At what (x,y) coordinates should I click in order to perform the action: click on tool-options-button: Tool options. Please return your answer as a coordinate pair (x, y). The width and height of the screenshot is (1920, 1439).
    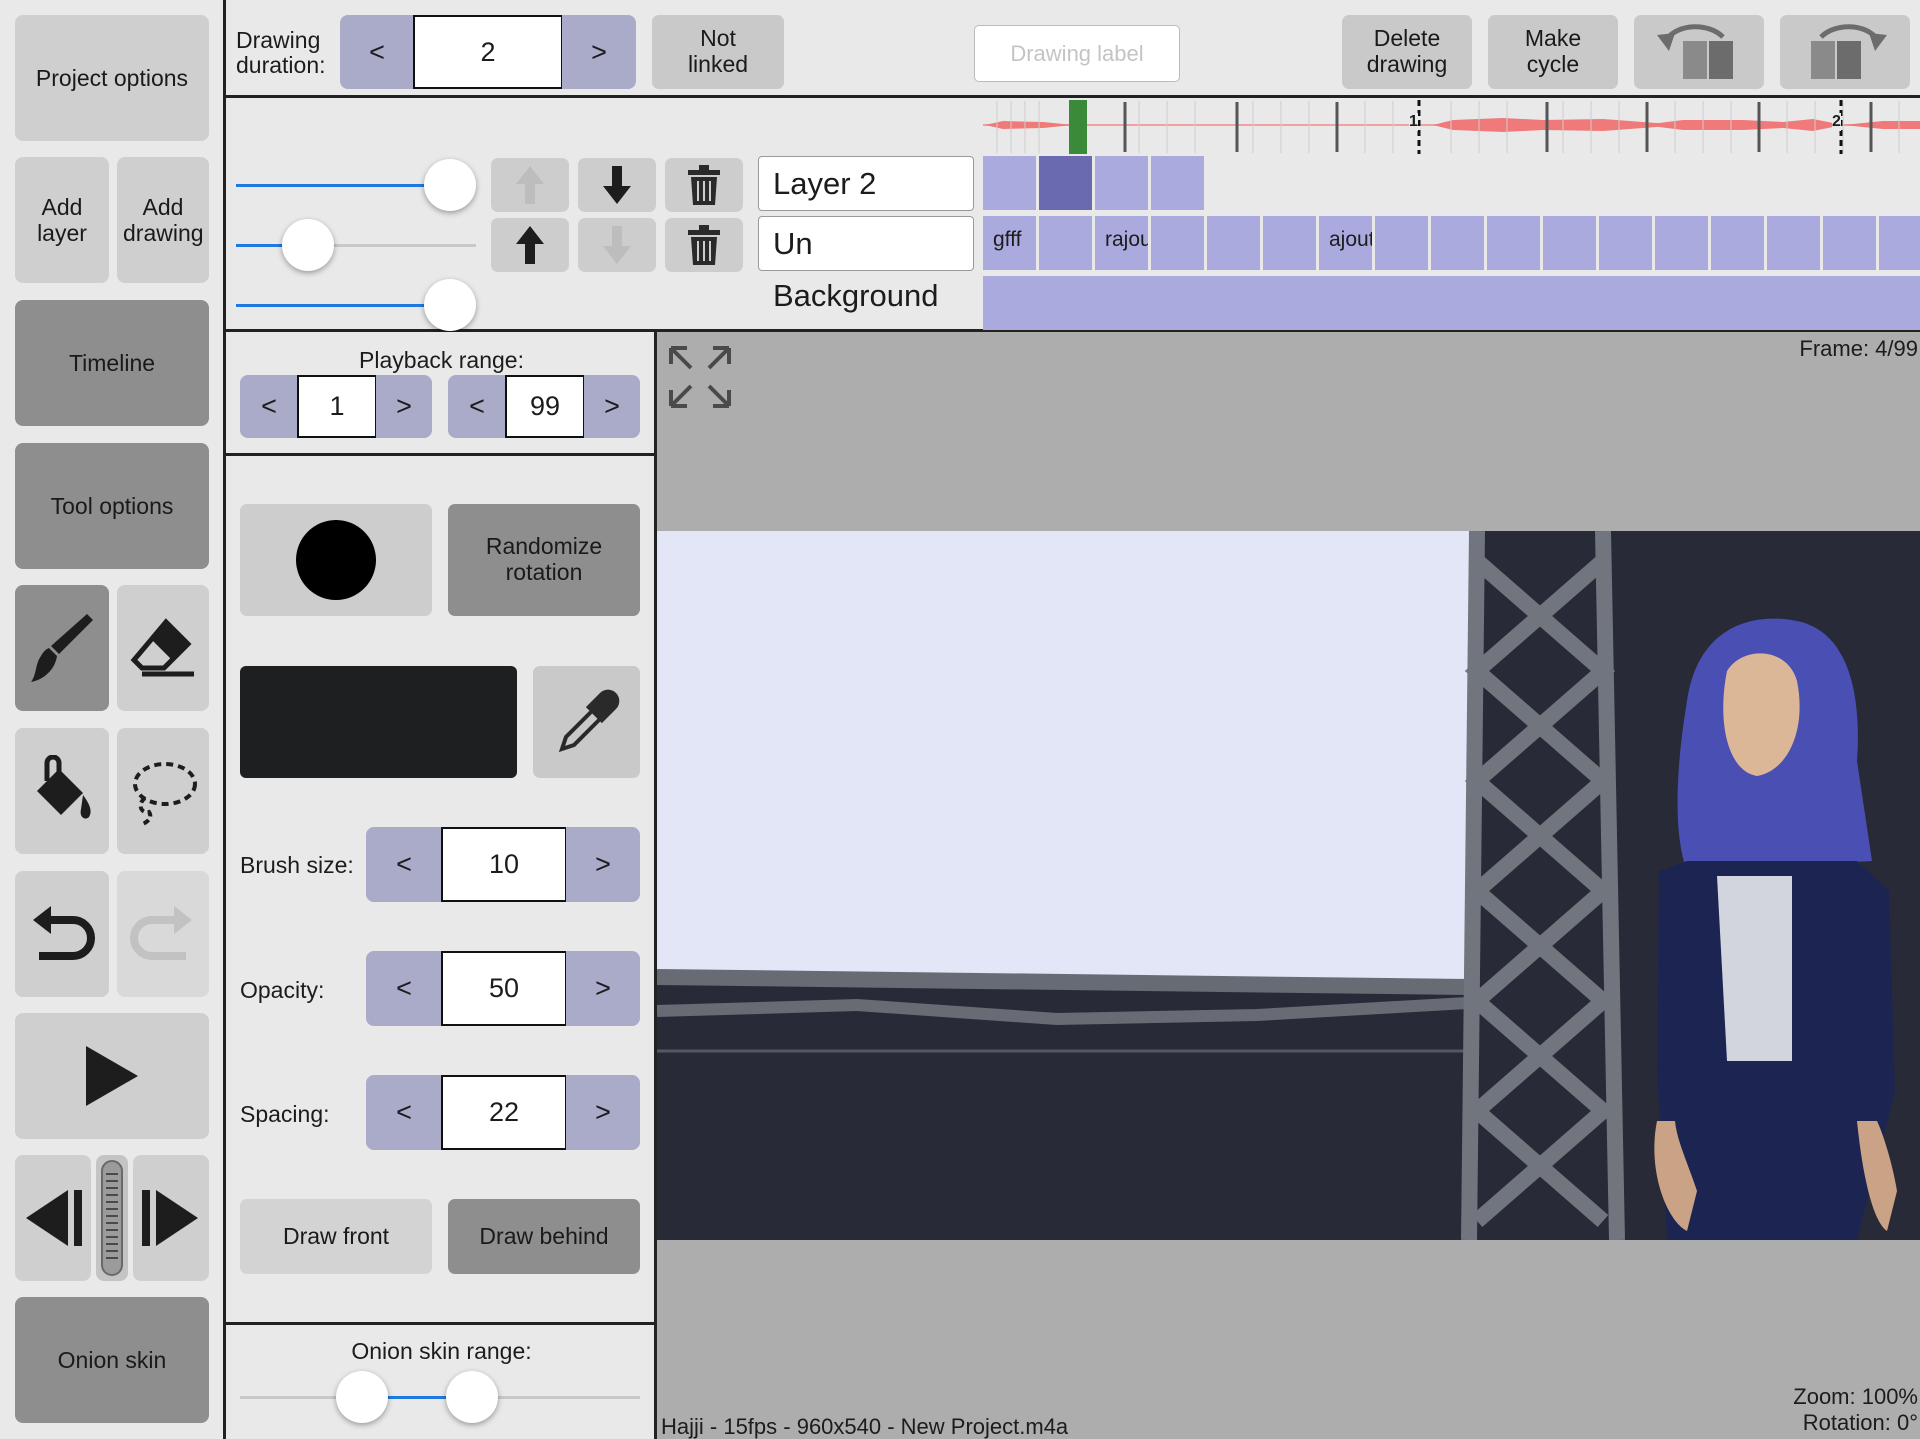
    Looking at the image, I should click on (112, 506).